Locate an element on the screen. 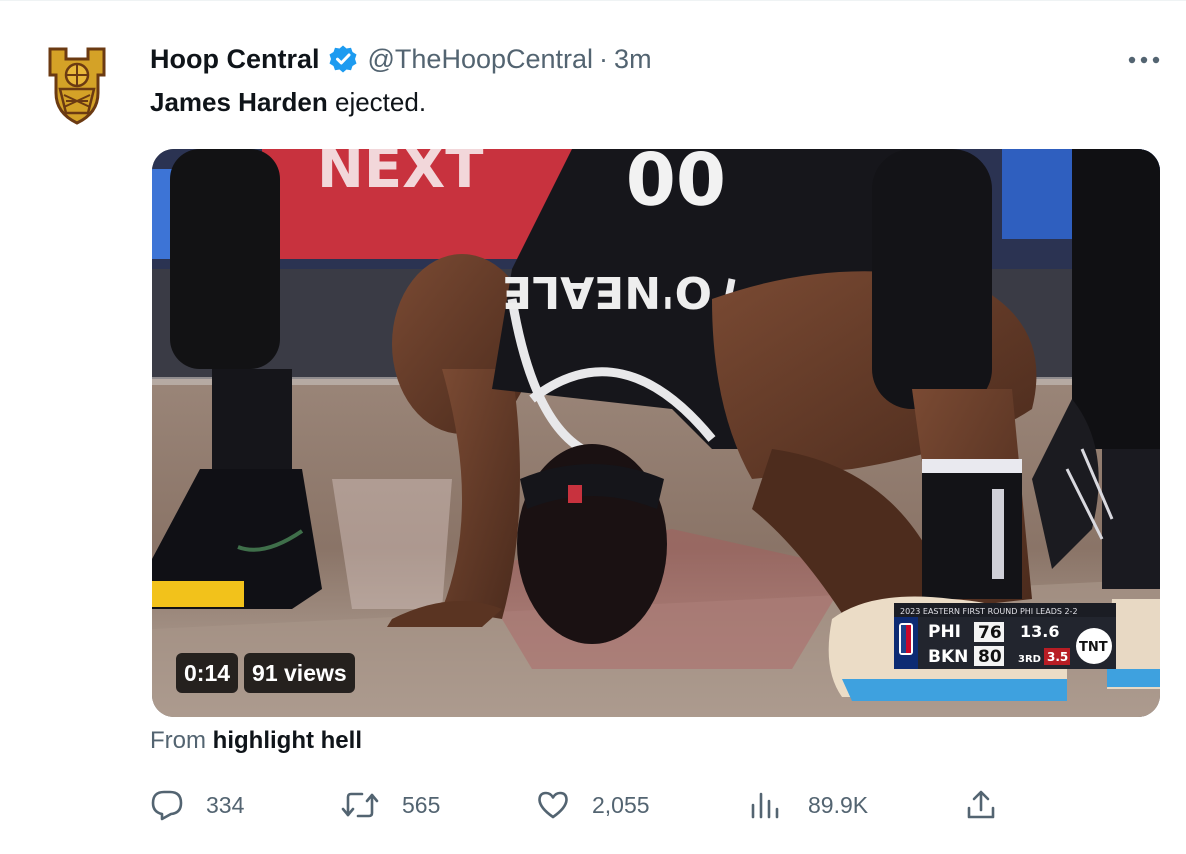 The height and width of the screenshot is (854, 1186). scorebug-team2: BKN is located at coordinates (948, 657).